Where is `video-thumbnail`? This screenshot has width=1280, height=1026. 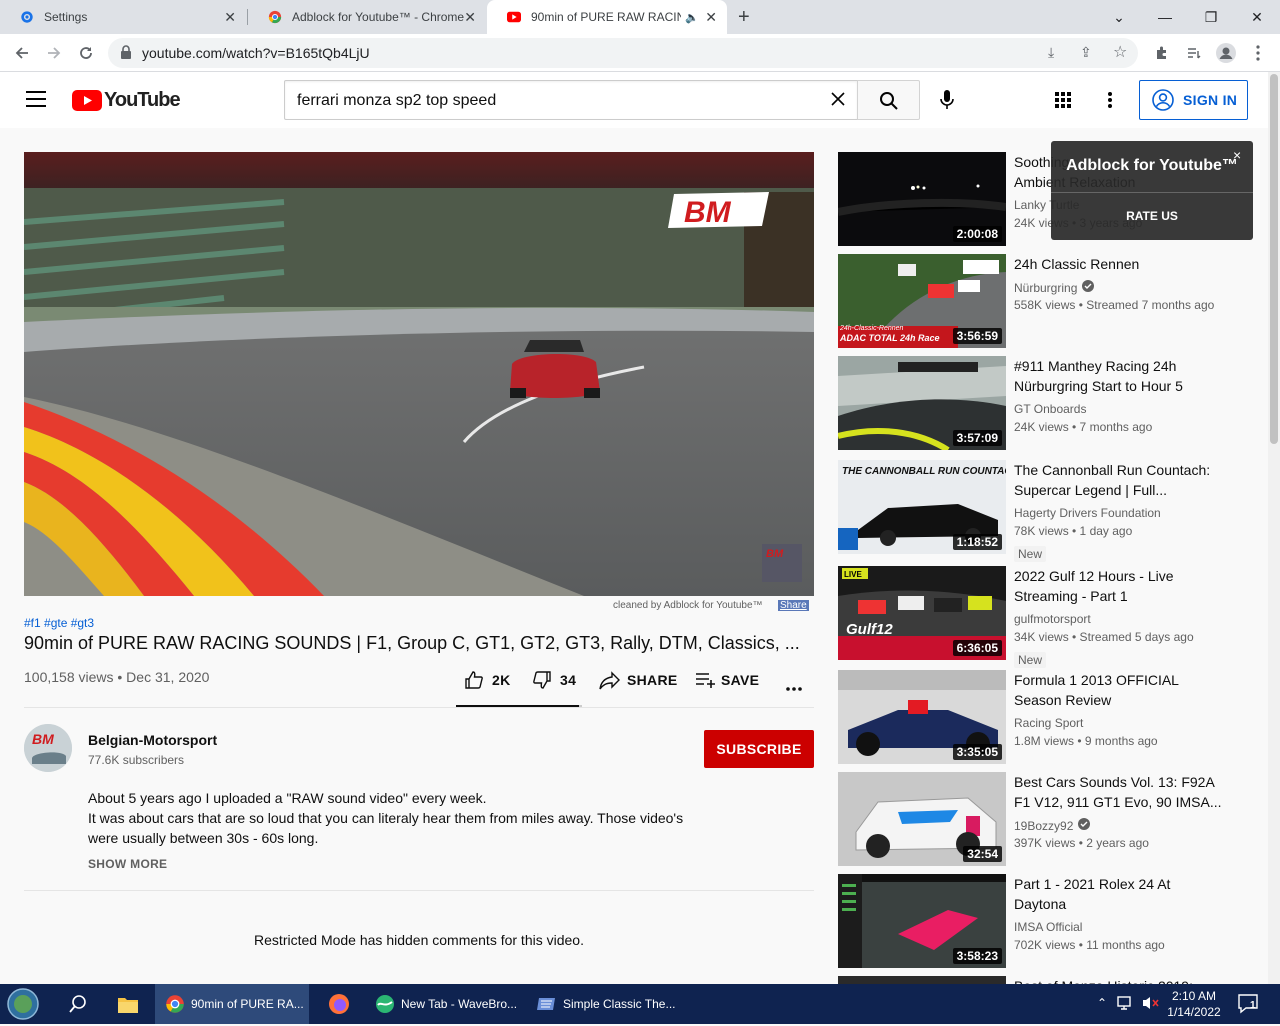 video-thumbnail is located at coordinates (922, 980).